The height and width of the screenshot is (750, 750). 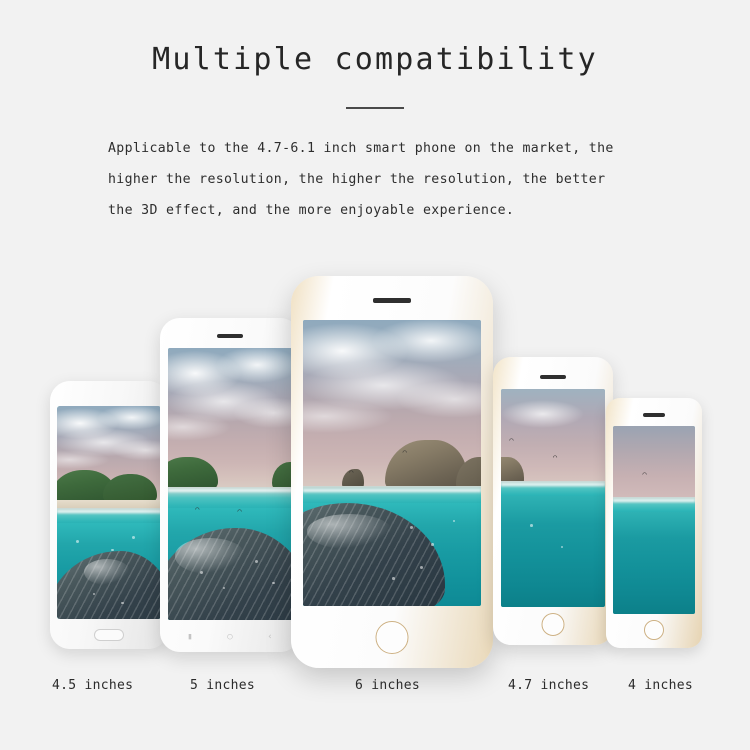 I want to click on caption-phone-2: 5 inches, so click(x=223, y=685).